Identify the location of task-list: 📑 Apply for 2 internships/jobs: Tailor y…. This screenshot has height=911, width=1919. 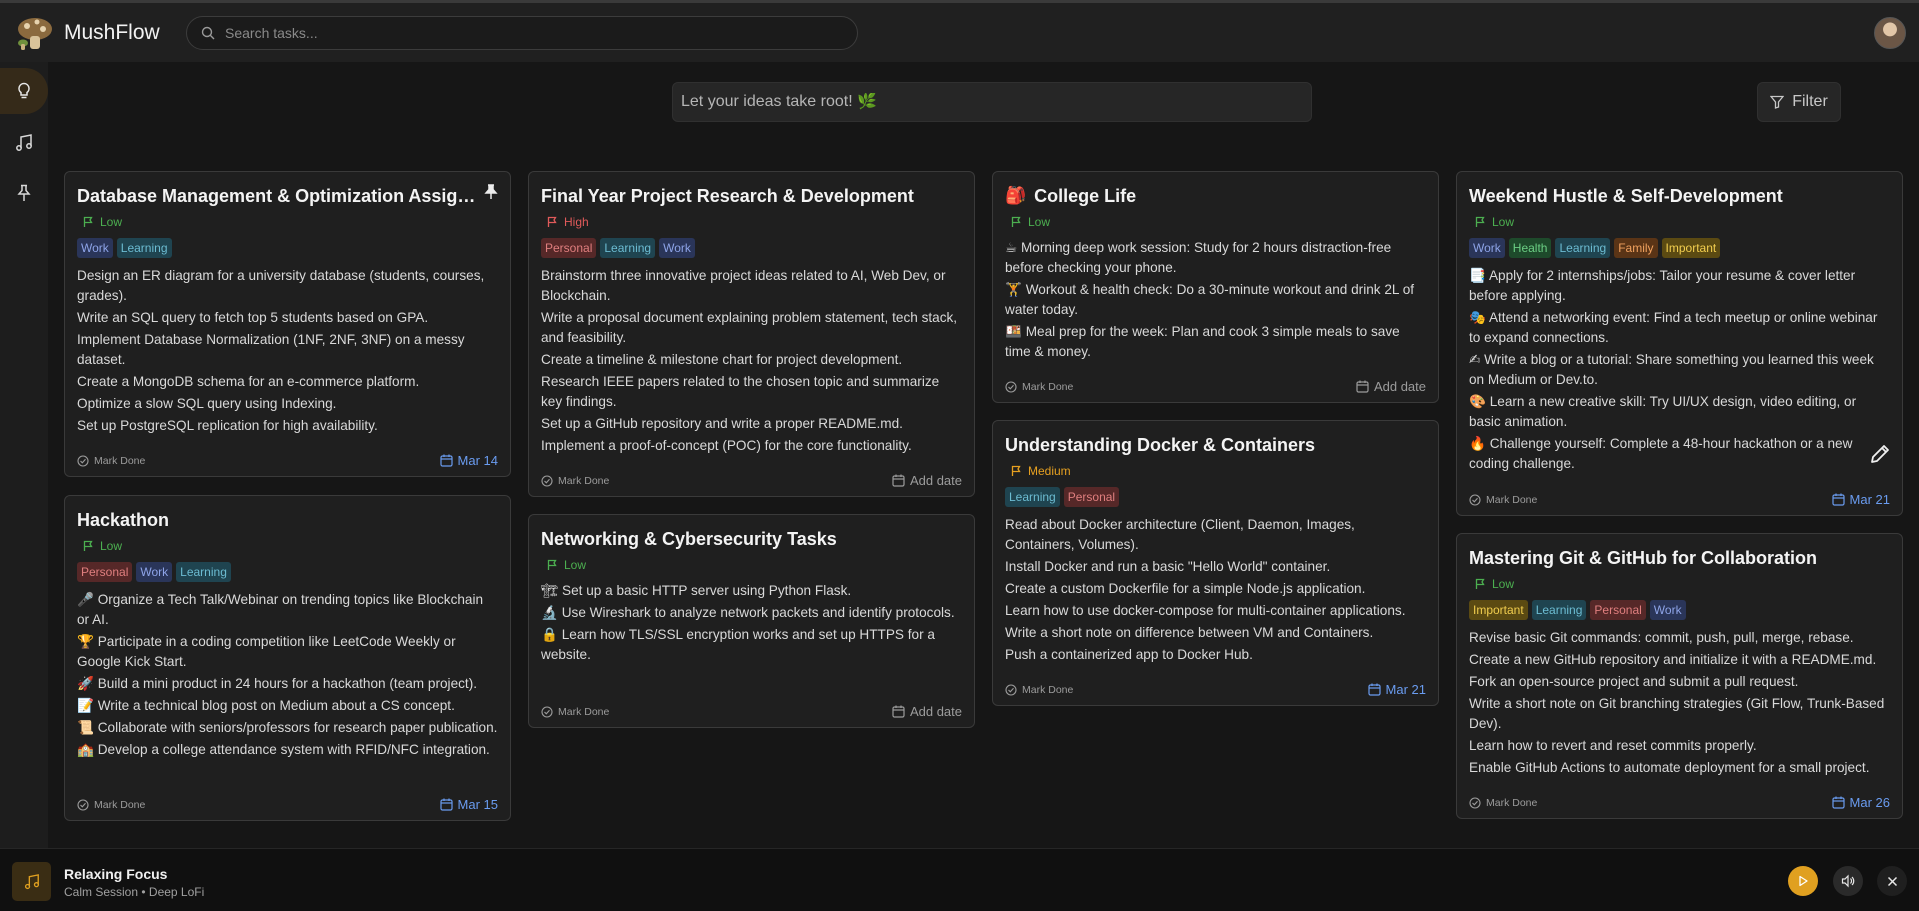
(1679, 370).